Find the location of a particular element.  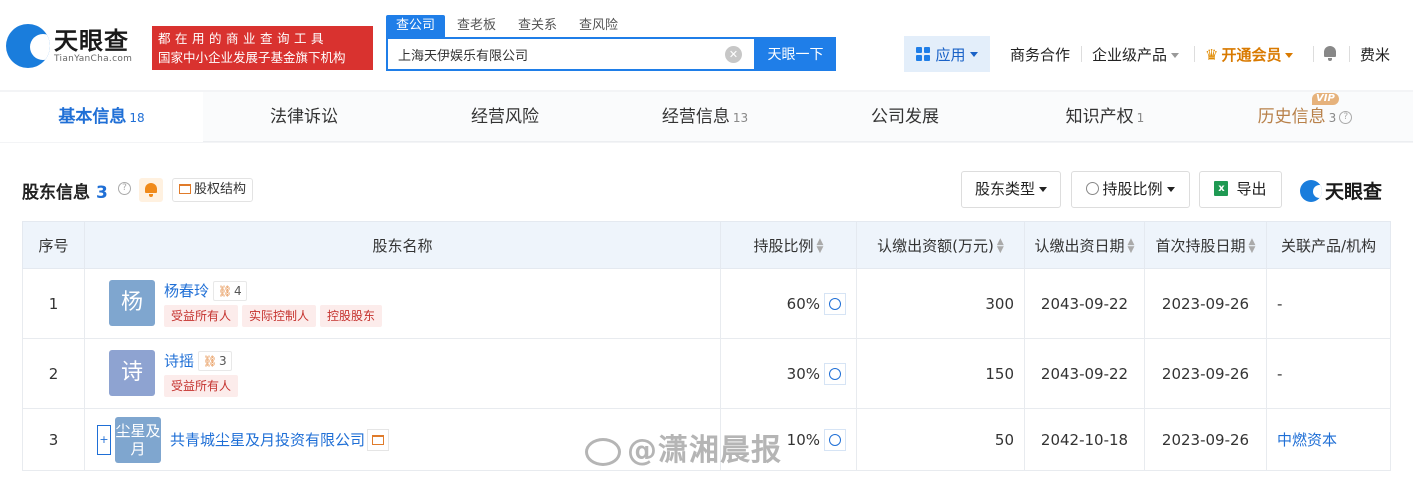

grid-icon is located at coordinates (923, 54).